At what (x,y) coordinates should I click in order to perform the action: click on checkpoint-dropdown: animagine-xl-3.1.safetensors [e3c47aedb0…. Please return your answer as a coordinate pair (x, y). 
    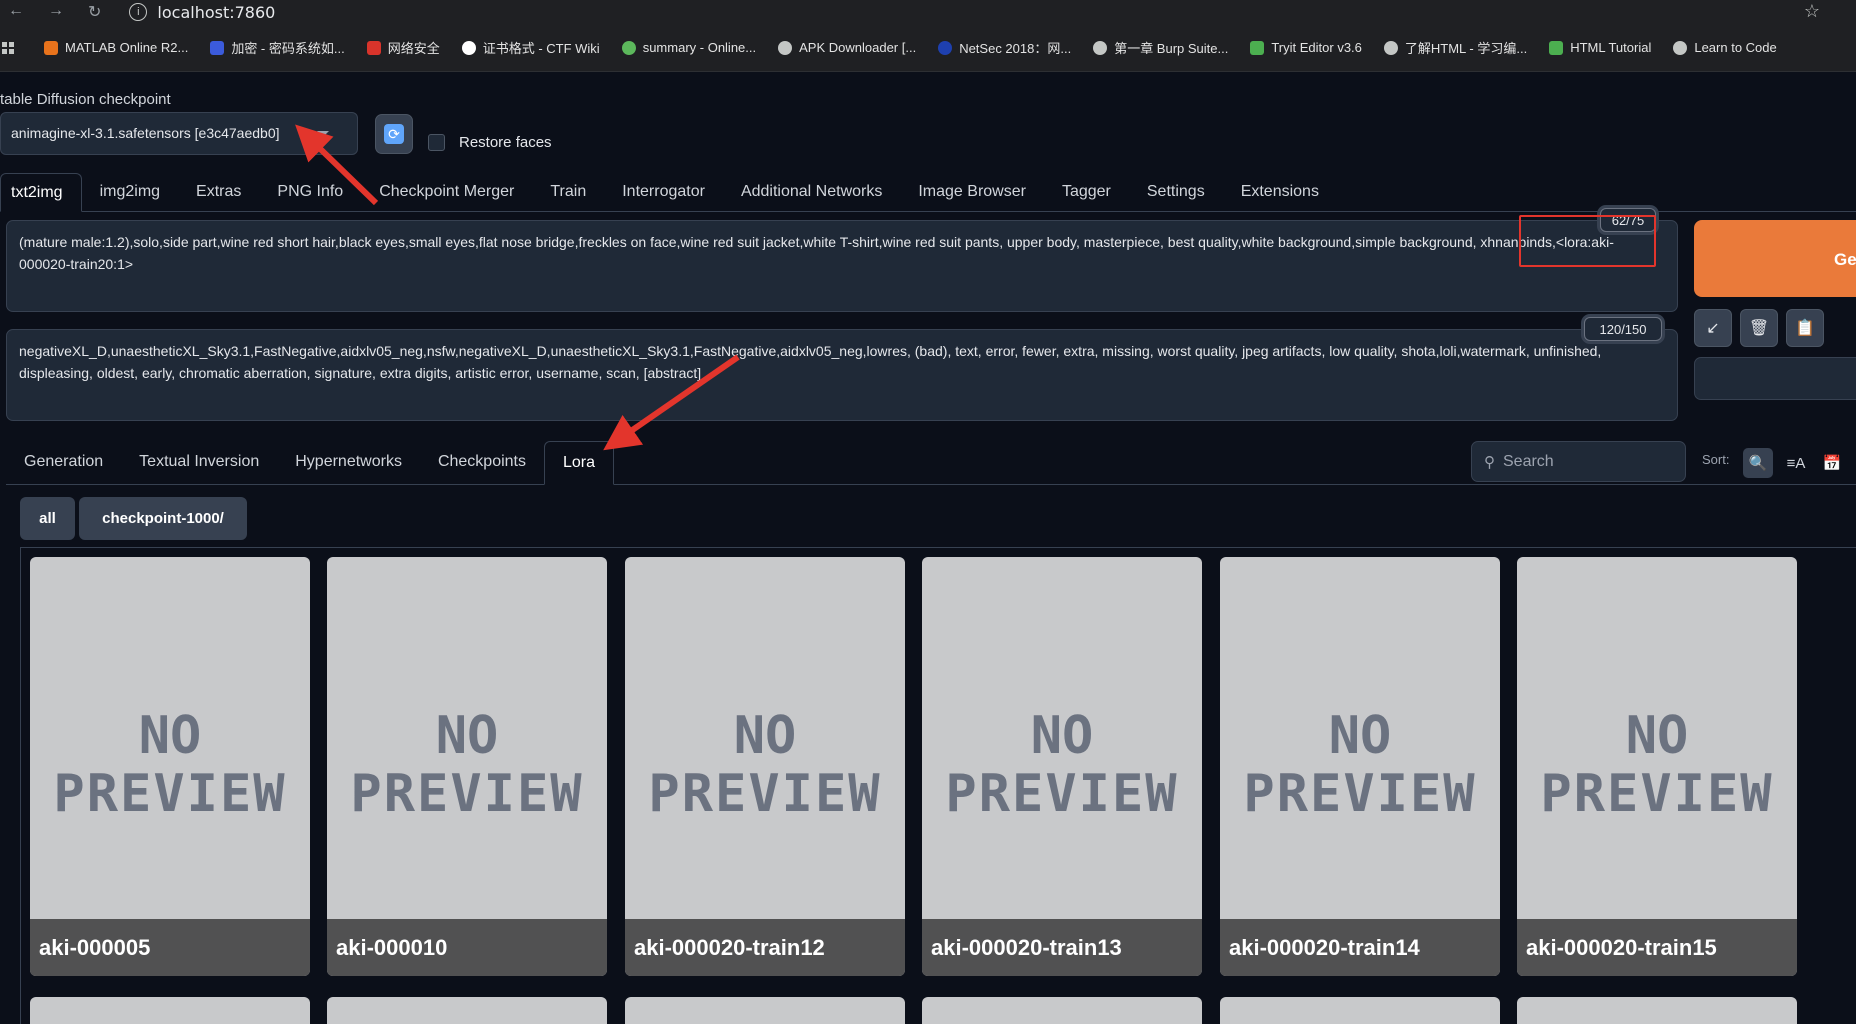
    Looking at the image, I should click on (179, 133).